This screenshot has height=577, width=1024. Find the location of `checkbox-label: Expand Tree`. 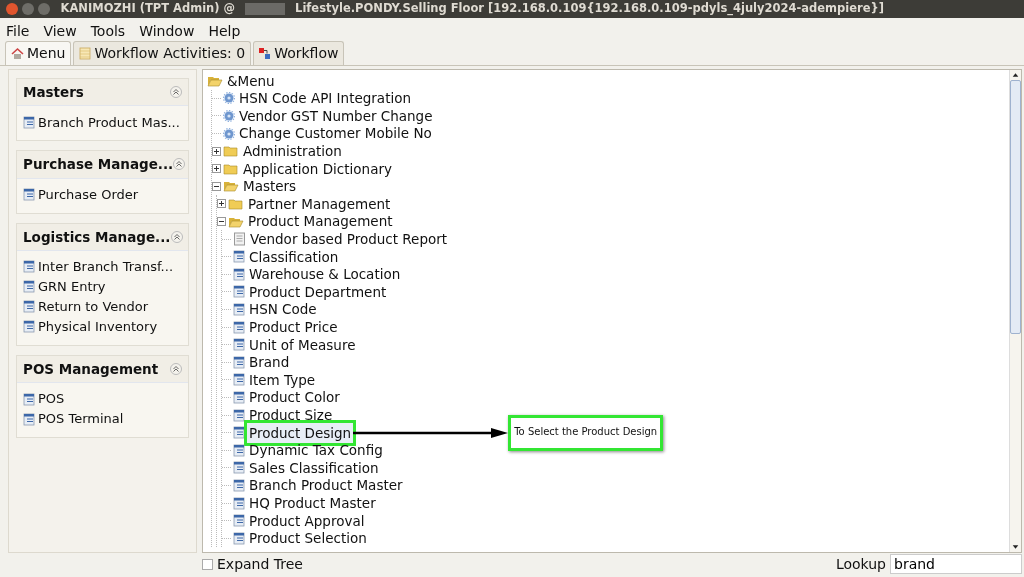

checkbox-label: Expand Tree is located at coordinates (260, 564).